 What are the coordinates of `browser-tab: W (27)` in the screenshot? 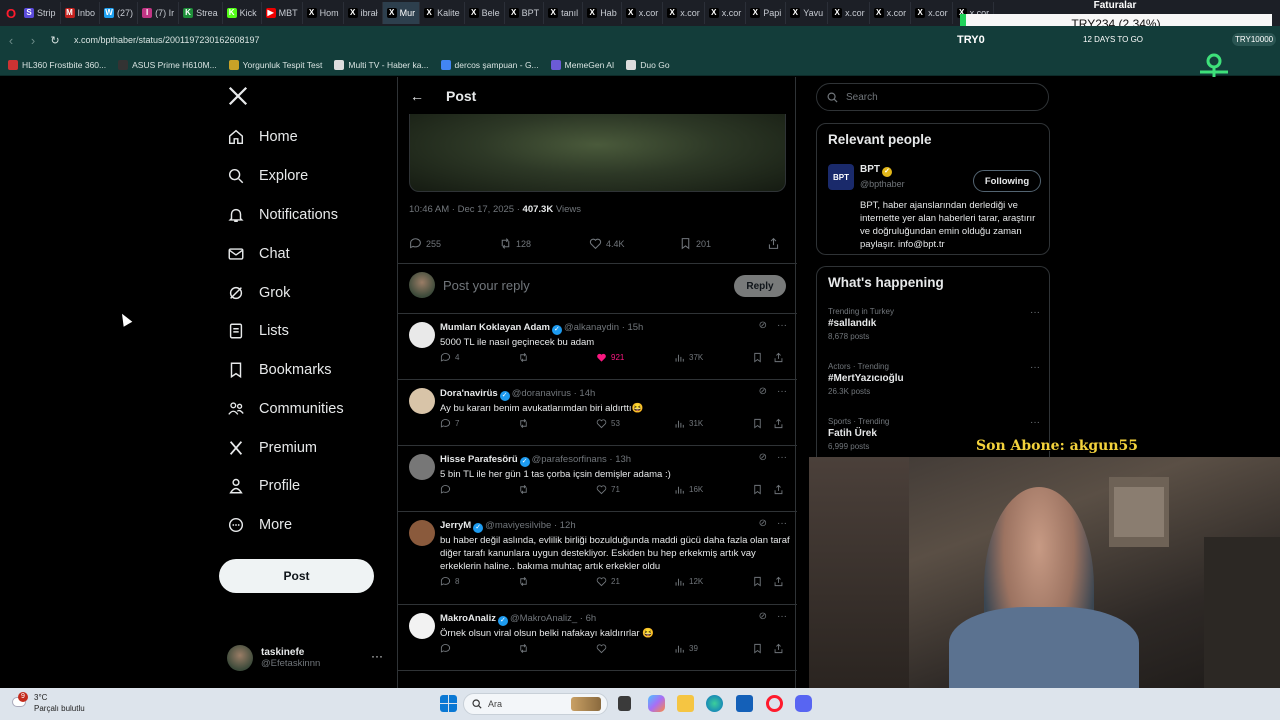 It's located at (119, 13).